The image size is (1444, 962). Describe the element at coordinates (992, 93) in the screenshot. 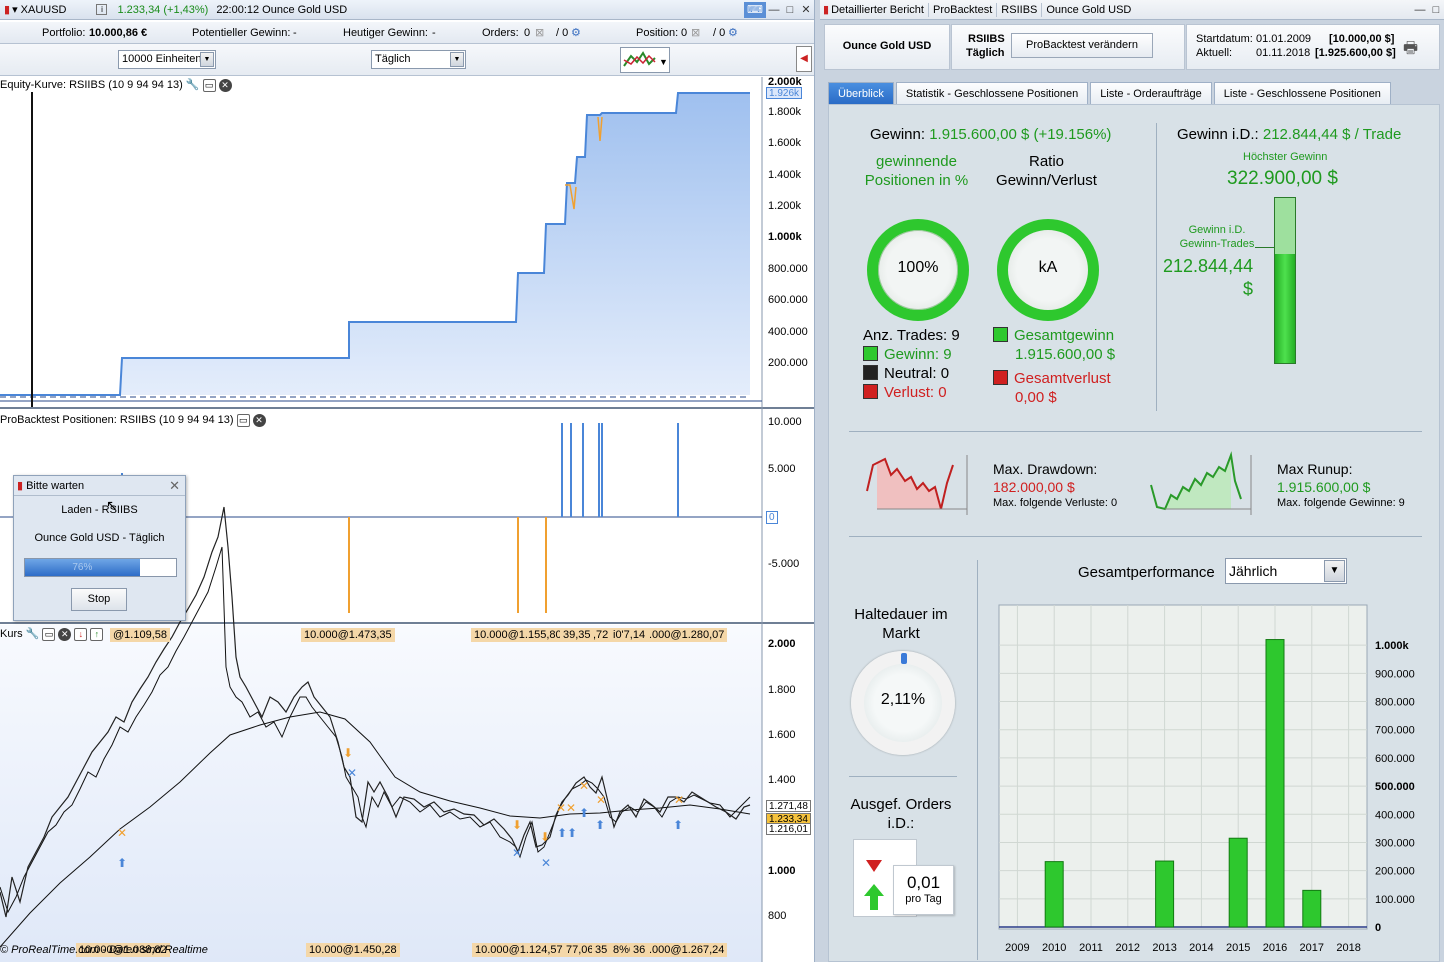

I see `tab-statistics: Statistik - Geschlossene Positionen` at that location.